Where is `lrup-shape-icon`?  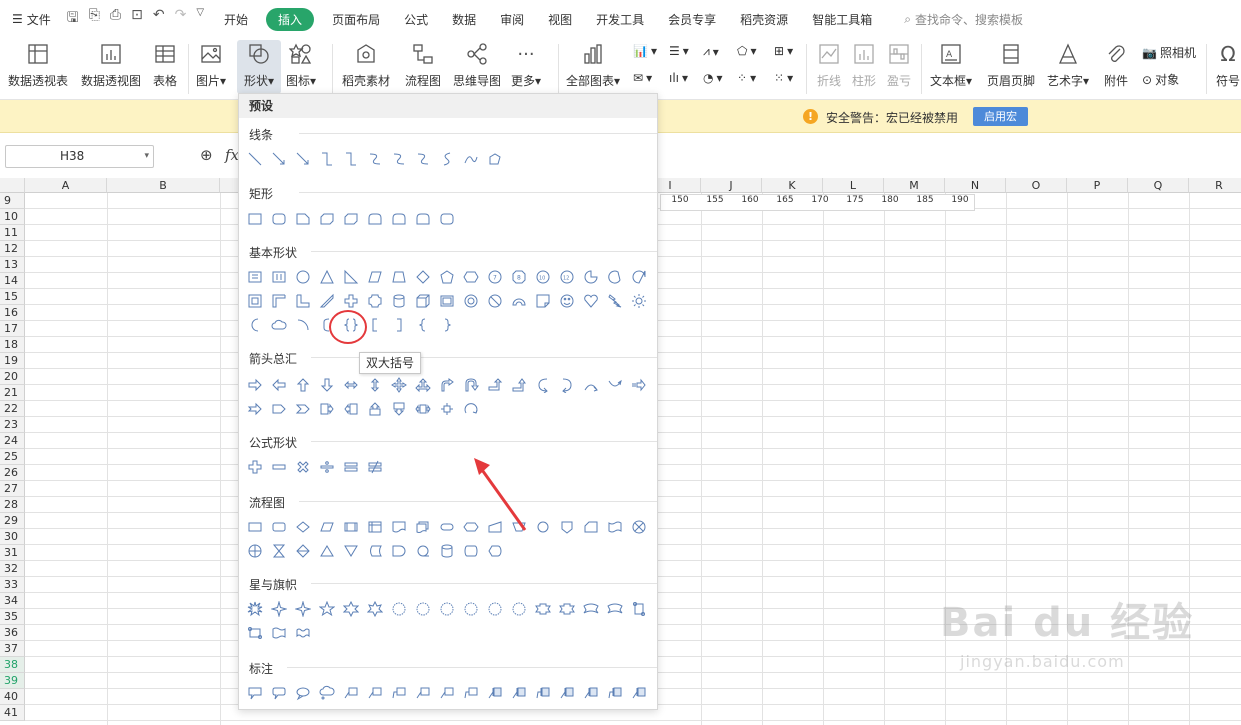 lrup-shape-icon is located at coordinates (423, 385).